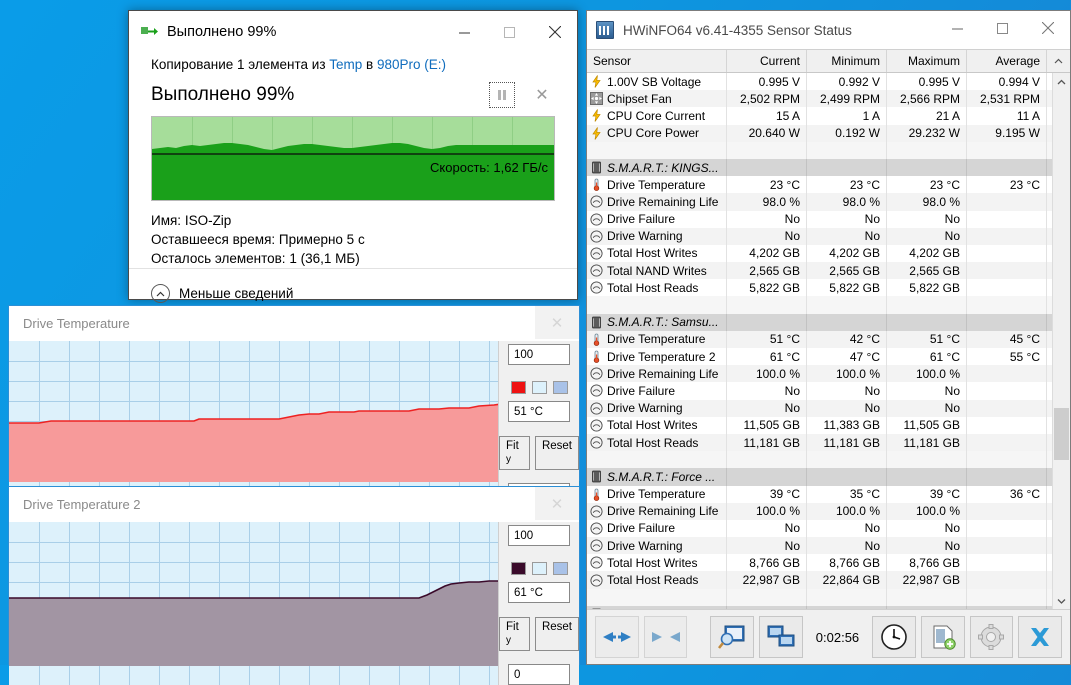  What do you see at coordinates (767, 150) in the screenshot?
I see `cell-value` at bounding box center [767, 150].